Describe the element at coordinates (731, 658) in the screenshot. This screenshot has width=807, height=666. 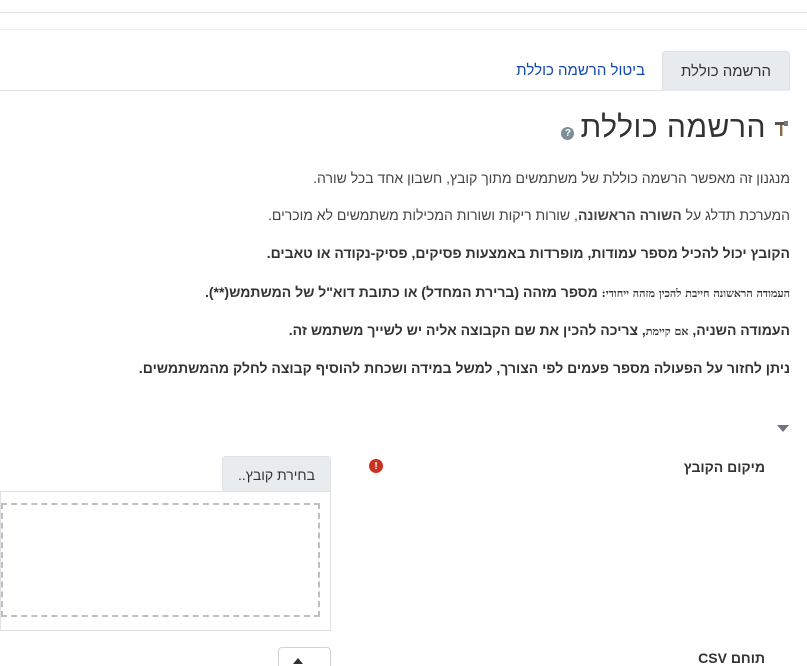
I see `csv-delimiter-label: תוחם CSV` at that location.